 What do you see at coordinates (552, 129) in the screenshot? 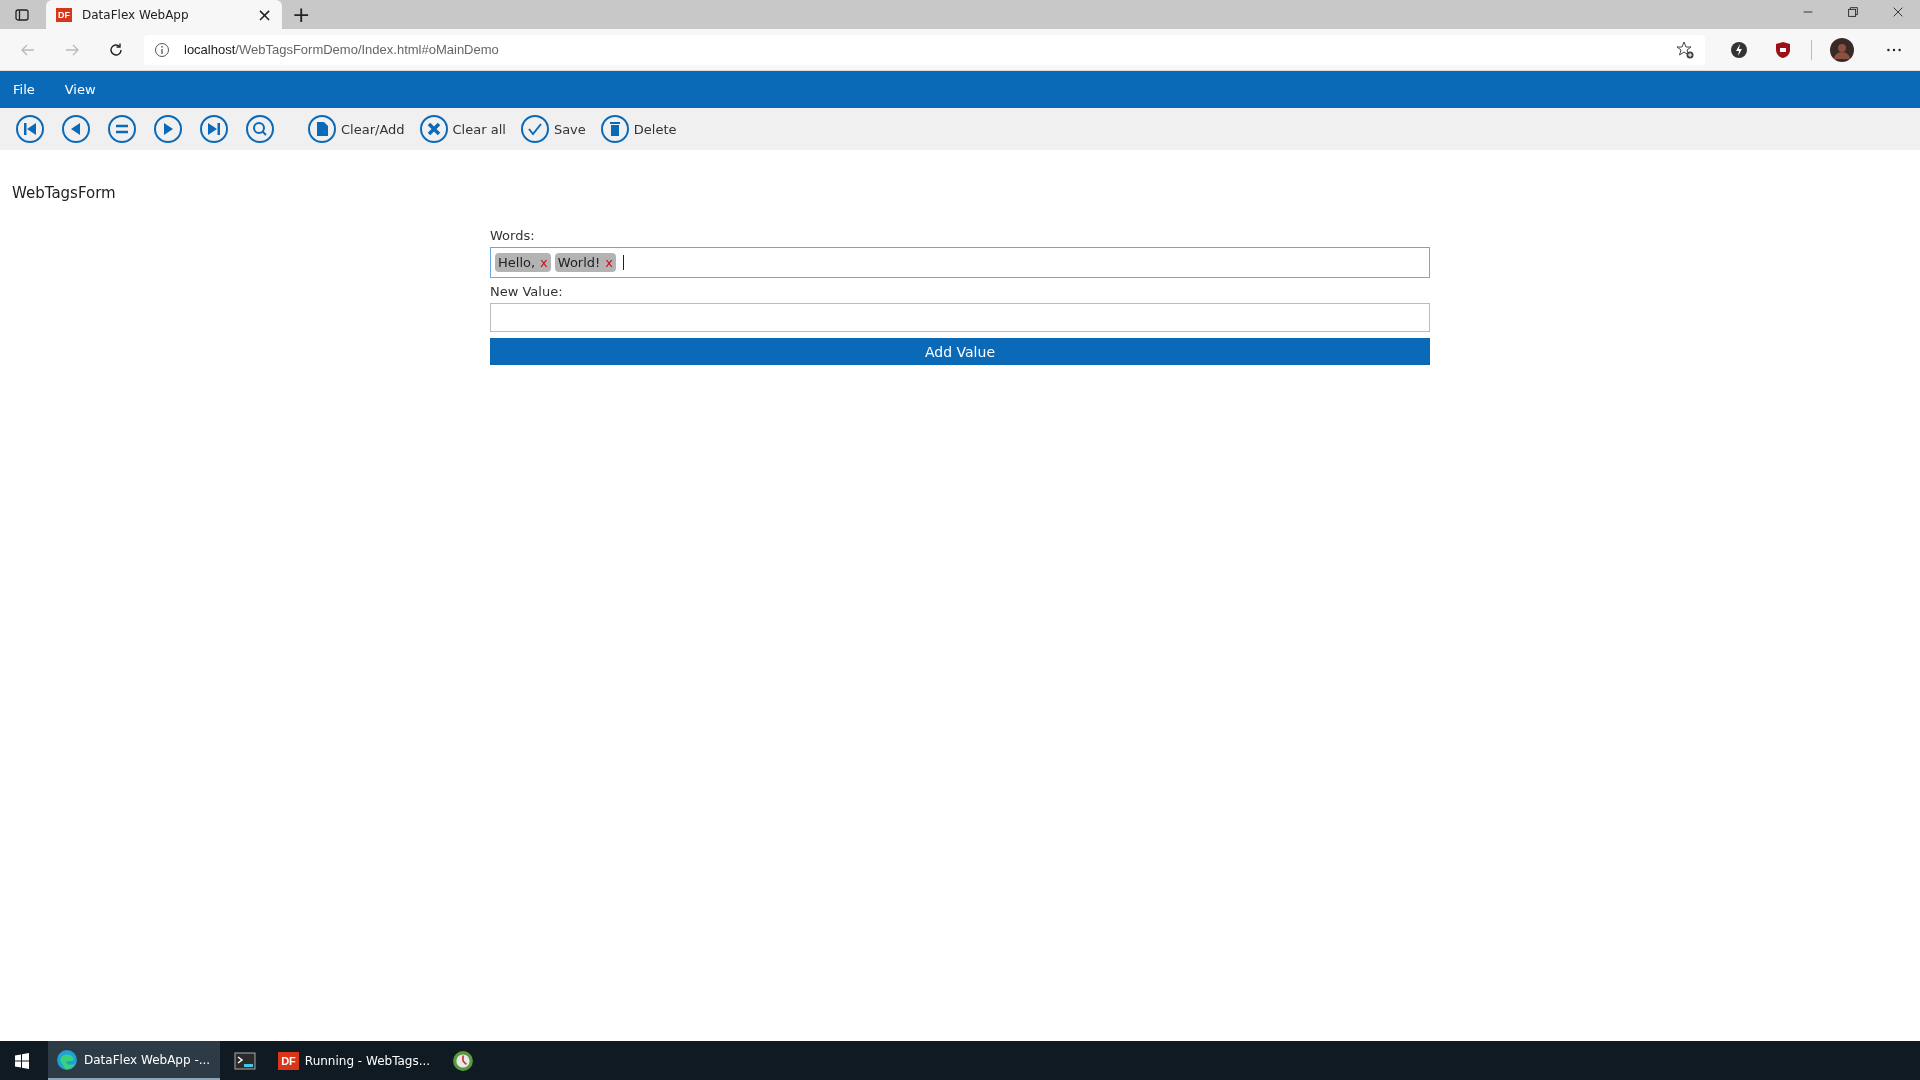
I see `save-button: Save` at bounding box center [552, 129].